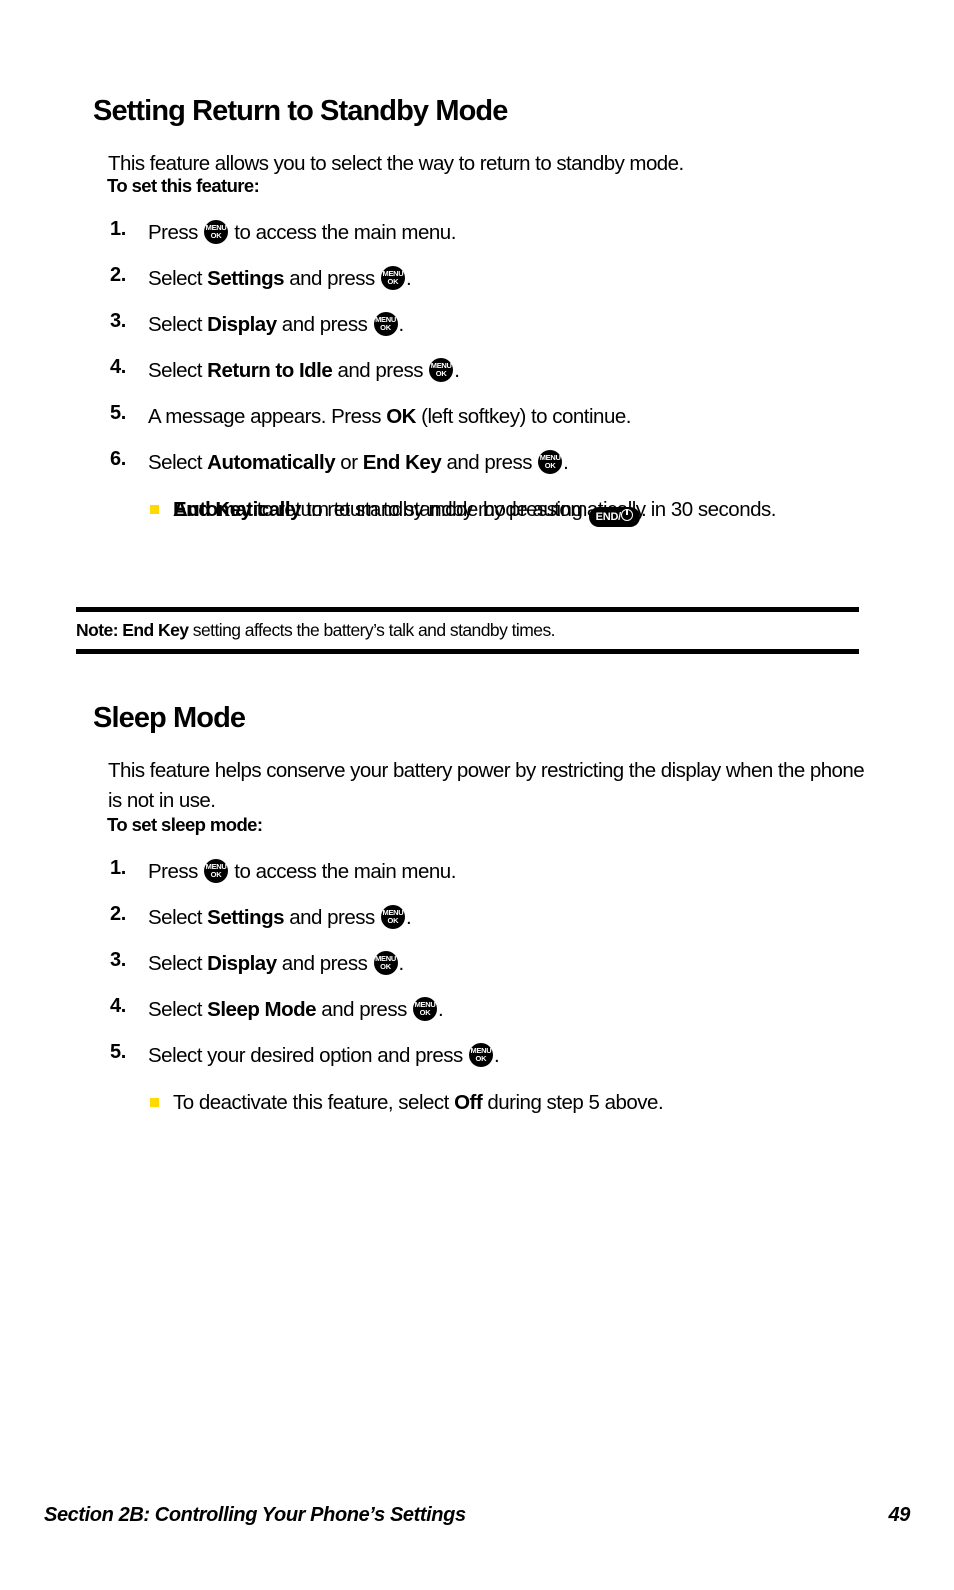 The image size is (954, 1590). What do you see at coordinates (477, 1010) in the screenshot?
I see `step-item: 4. Select Sleep Mode and press MENU OK.` at bounding box center [477, 1010].